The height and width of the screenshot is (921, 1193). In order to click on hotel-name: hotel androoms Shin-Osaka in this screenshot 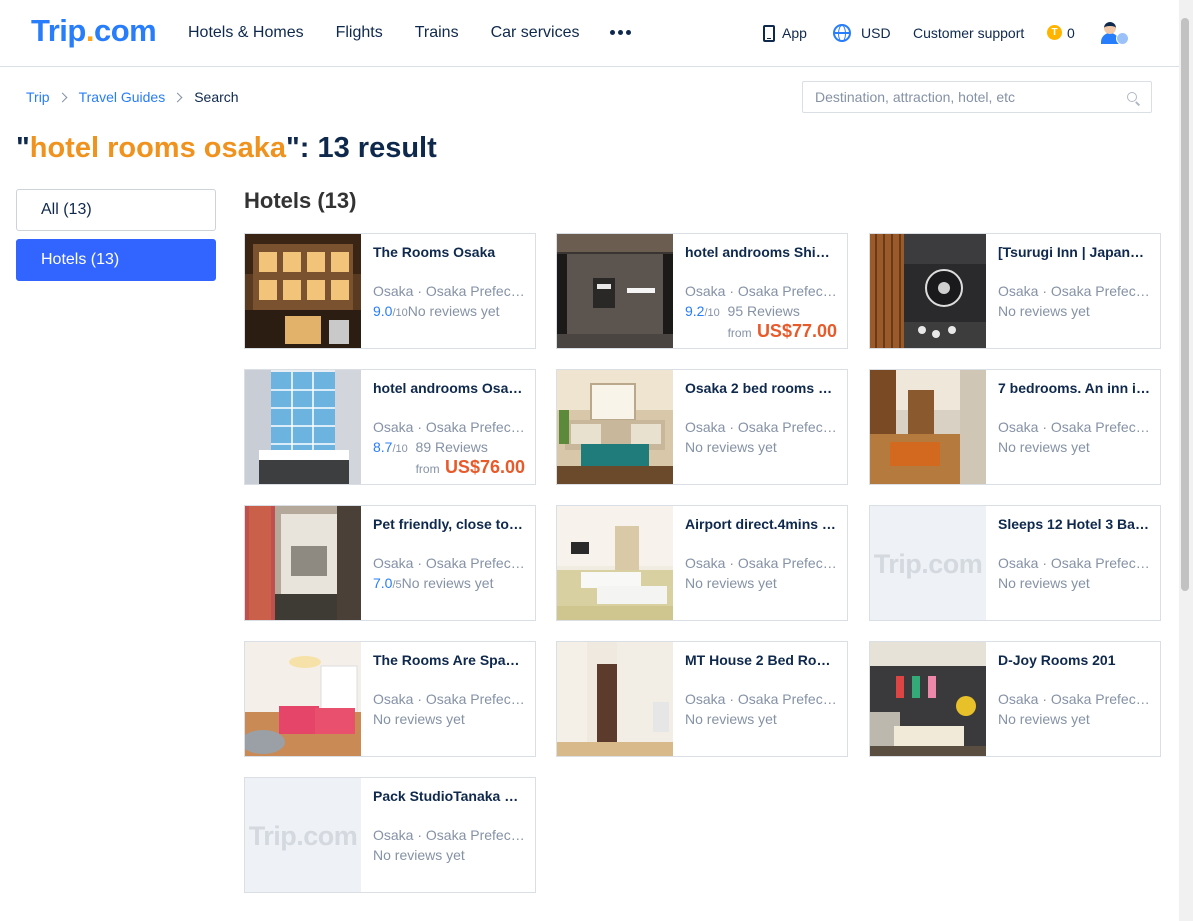, I will do `click(761, 252)`.